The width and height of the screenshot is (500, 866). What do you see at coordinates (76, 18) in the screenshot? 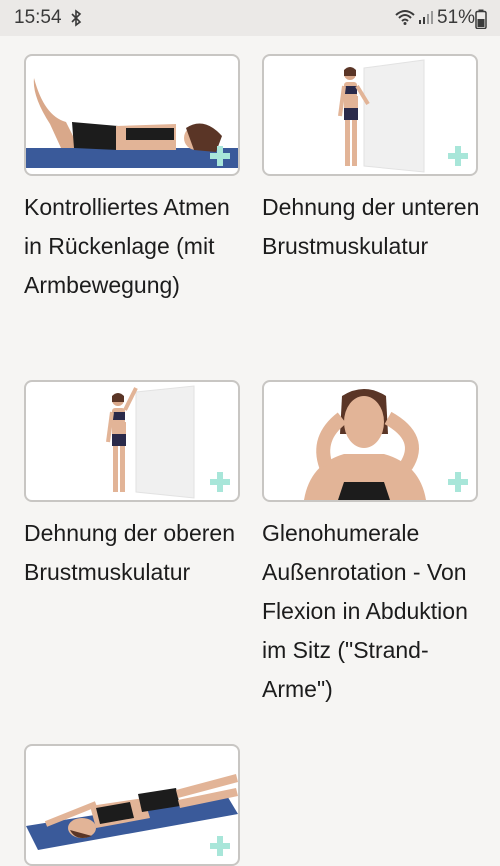
I see `bluetooth-icon` at bounding box center [76, 18].